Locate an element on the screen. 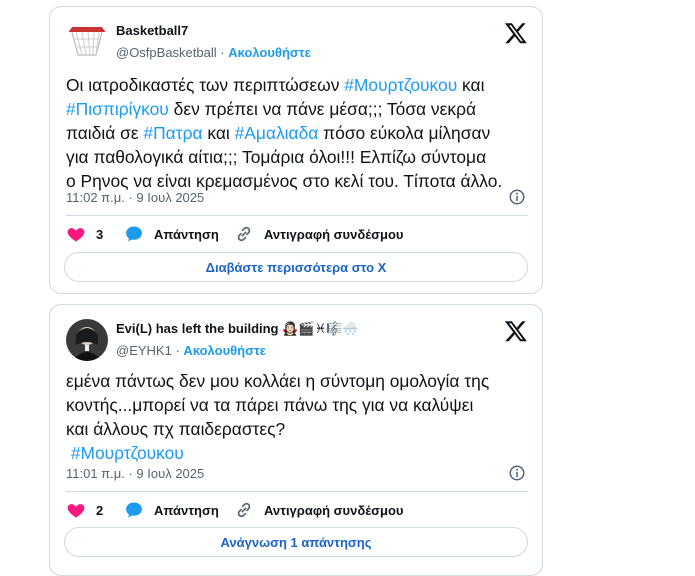  read-replies-button: Ανάγνωση 1 απάντησης is located at coordinates (296, 542).